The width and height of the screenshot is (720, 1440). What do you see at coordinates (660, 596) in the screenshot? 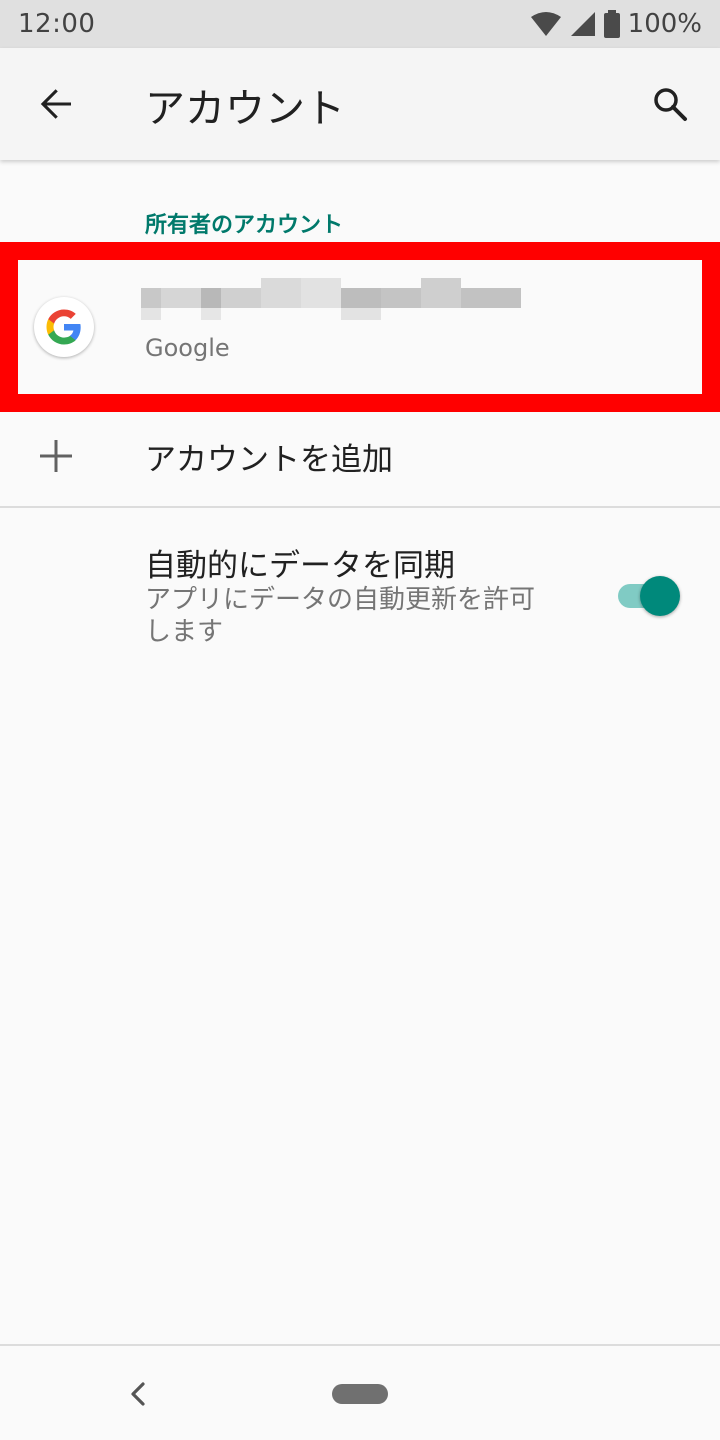
I see `toggle-thumb` at bounding box center [660, 596].